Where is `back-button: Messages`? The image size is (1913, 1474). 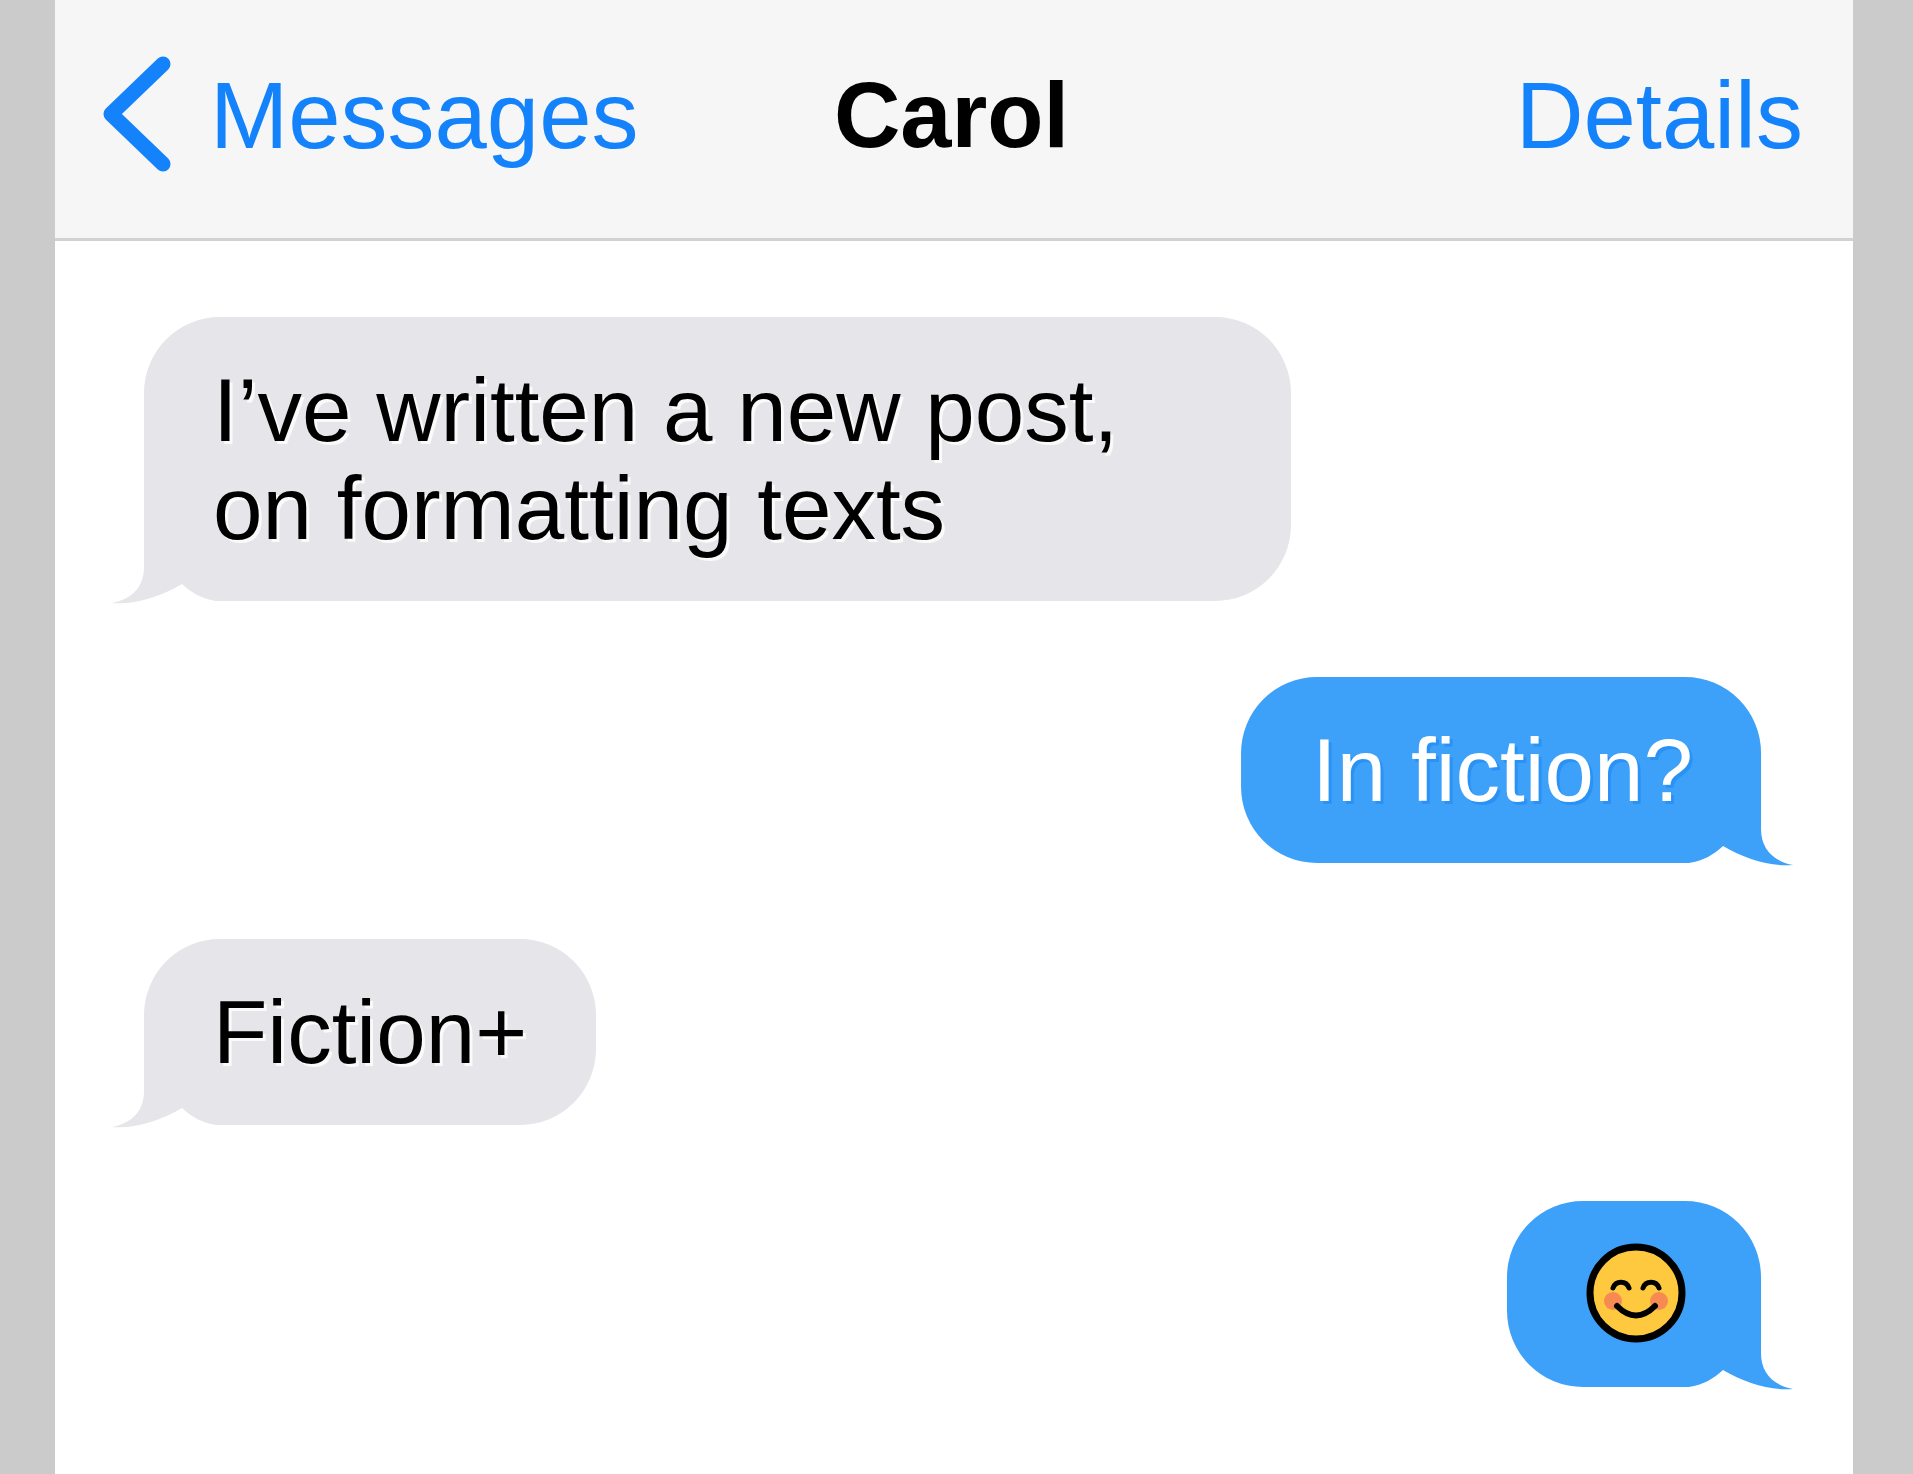
back-button: Messages is located at coordinates (369, 116).